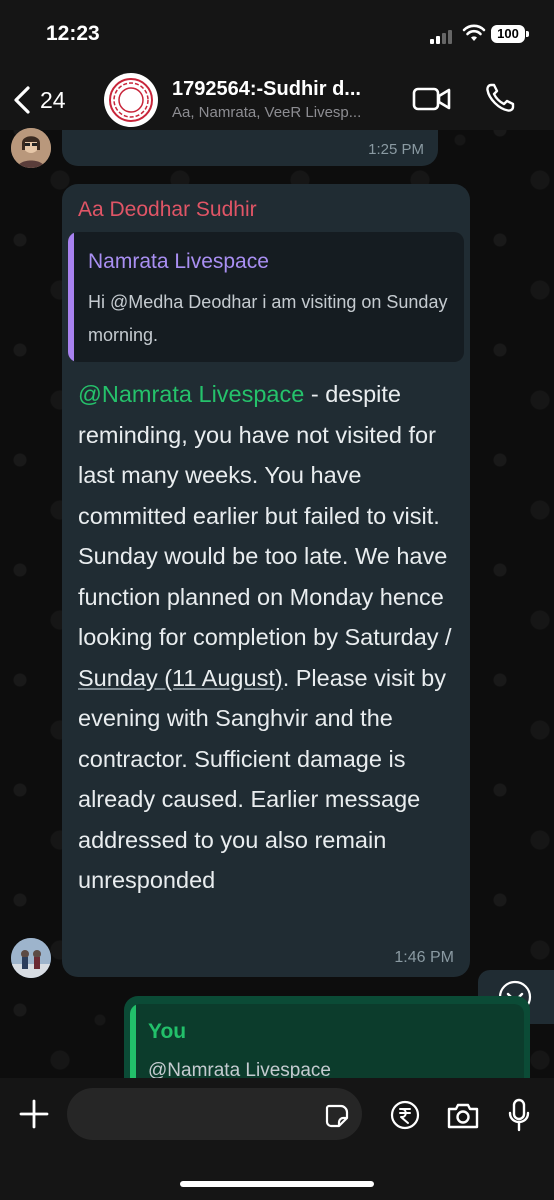 The image size is (554, 1200). I want to click on status-bar: 12:23 100, so click(277, 35).